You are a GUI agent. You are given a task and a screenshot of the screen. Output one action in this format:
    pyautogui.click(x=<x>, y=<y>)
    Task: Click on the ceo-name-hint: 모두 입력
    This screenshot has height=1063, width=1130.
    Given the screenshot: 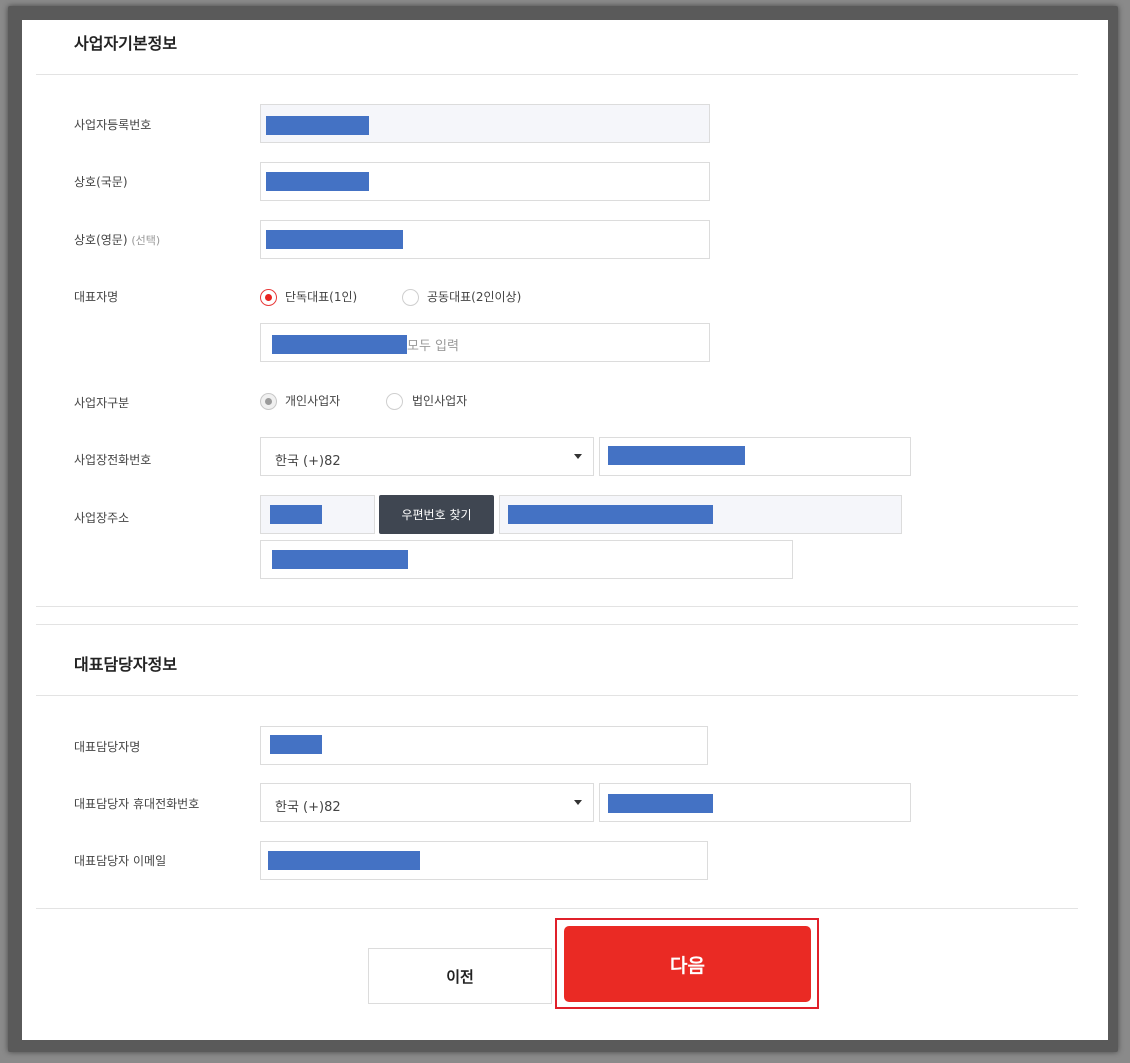 What is the action you would take?
    pyautogui.click(x=433, y=346)
    